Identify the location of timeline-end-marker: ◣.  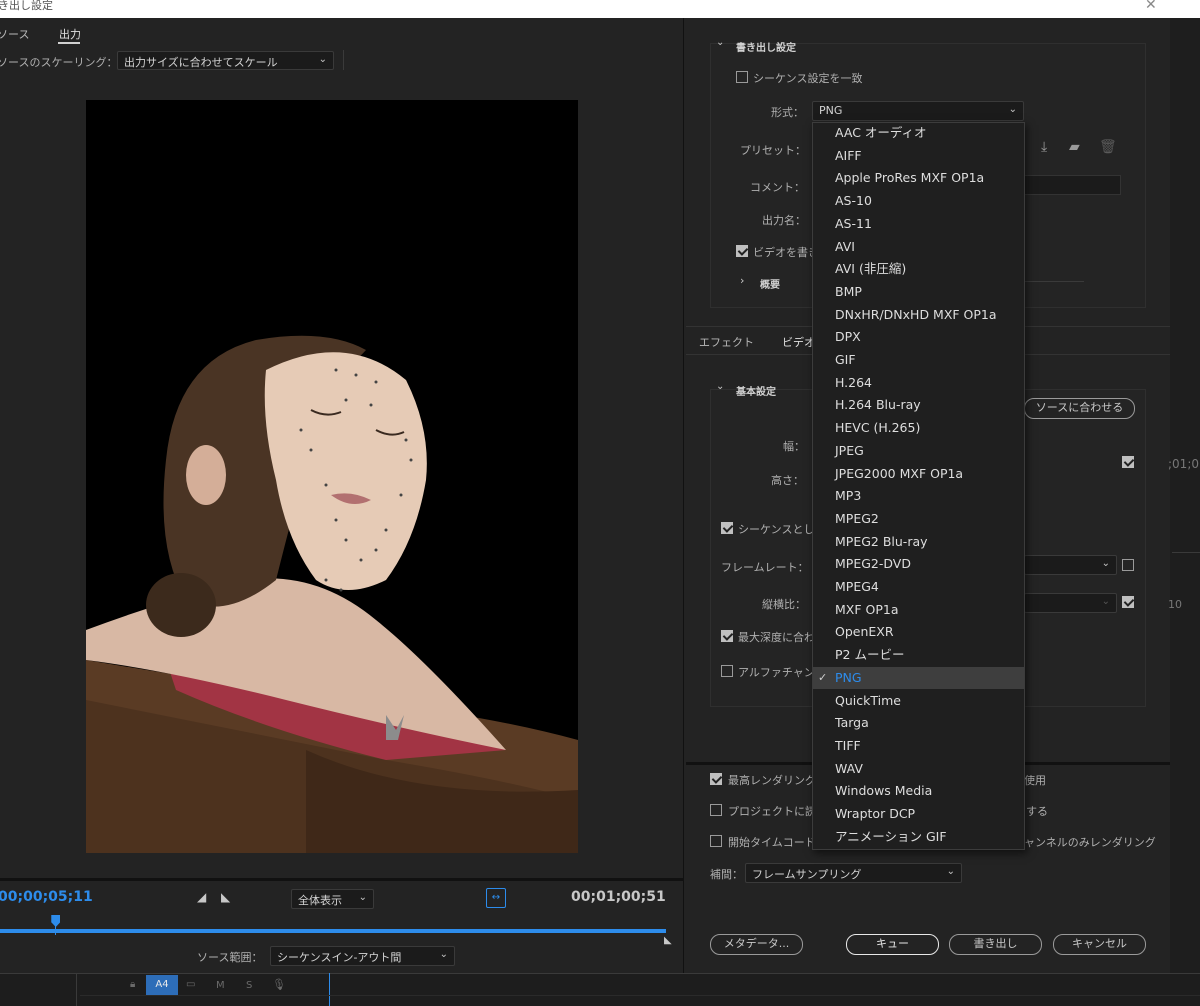
(668, 940).